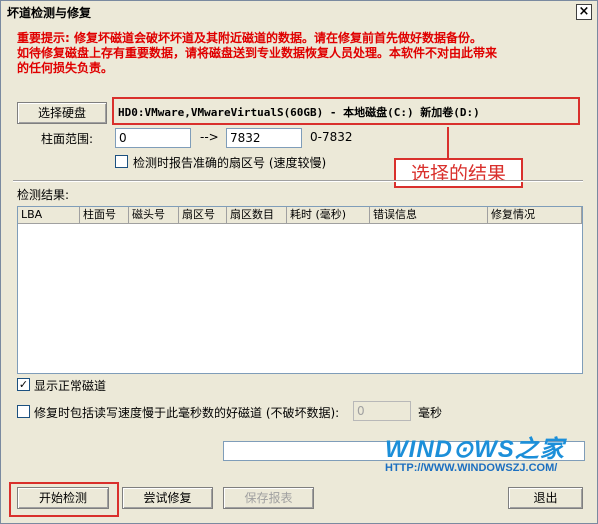 The height and width of the screenshot is (524, 598). Describe the element at coordinates (430, 413) in the screenshot. I see `ms-unit-label: 毫秒` at that location.